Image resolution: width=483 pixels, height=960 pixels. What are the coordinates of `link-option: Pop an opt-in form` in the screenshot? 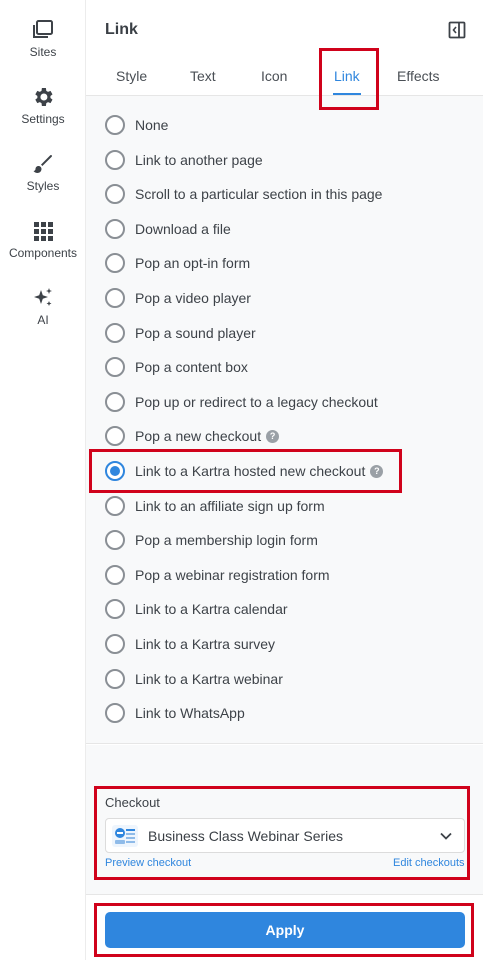 It's located at (177, 263).